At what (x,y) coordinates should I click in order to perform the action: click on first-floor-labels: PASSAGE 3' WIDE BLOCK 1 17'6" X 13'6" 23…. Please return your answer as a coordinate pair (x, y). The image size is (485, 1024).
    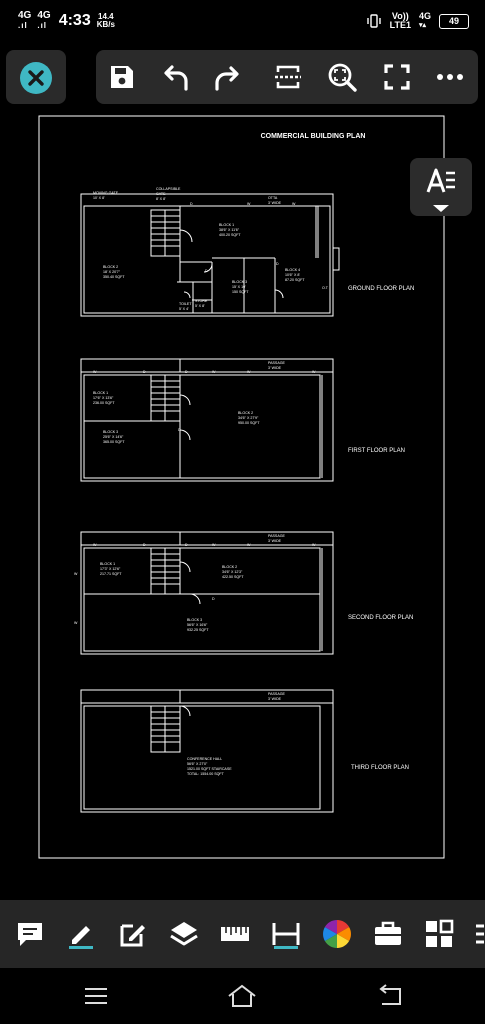
    Looking at the image, I should click on (204, 402).